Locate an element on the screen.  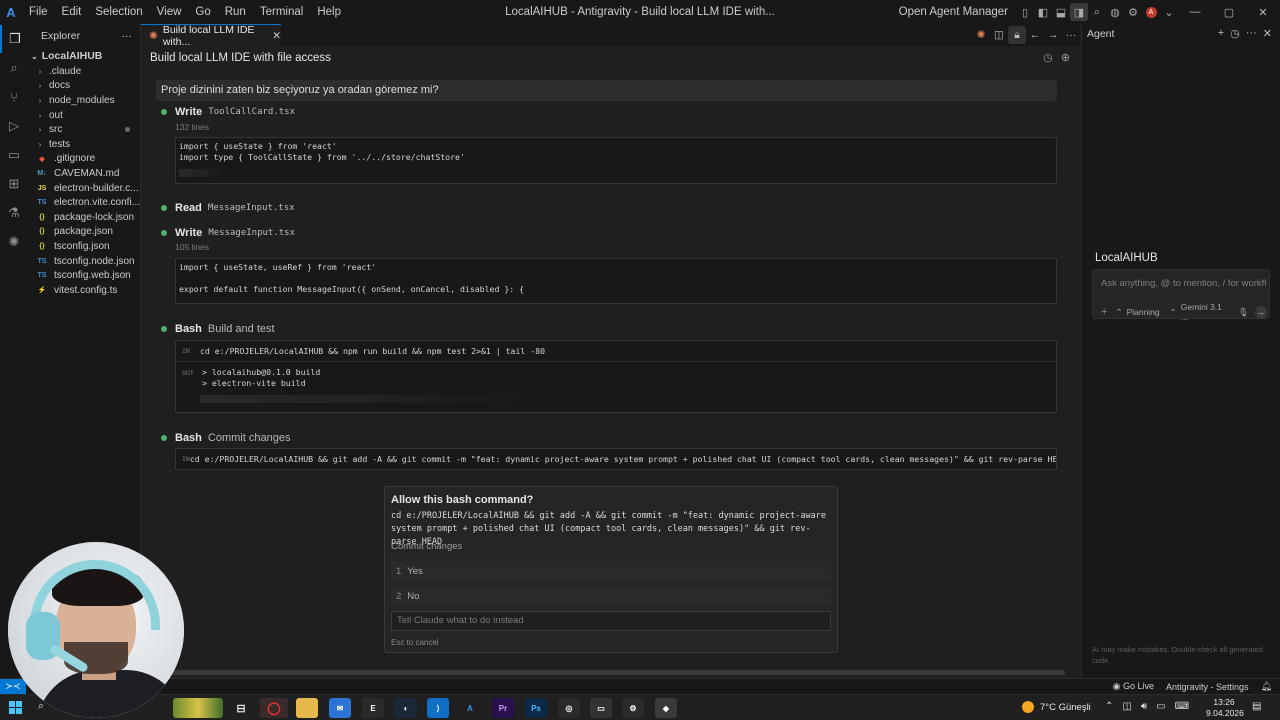
tab-agent-conversation: ✺ Build local LLM IDE with... ✕ is located at coordinates (211, 36).